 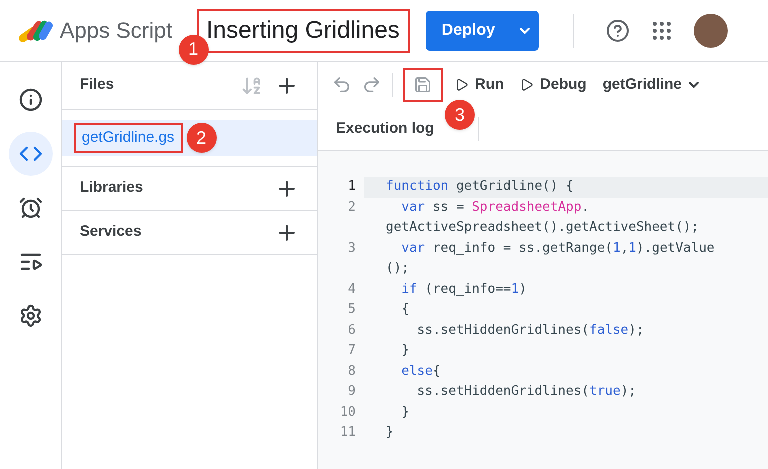 What do you see at coordinates (303, 30) in the screenshot?
I see `project-title: Inserting Gridlines` at bounding box center [303, 30].